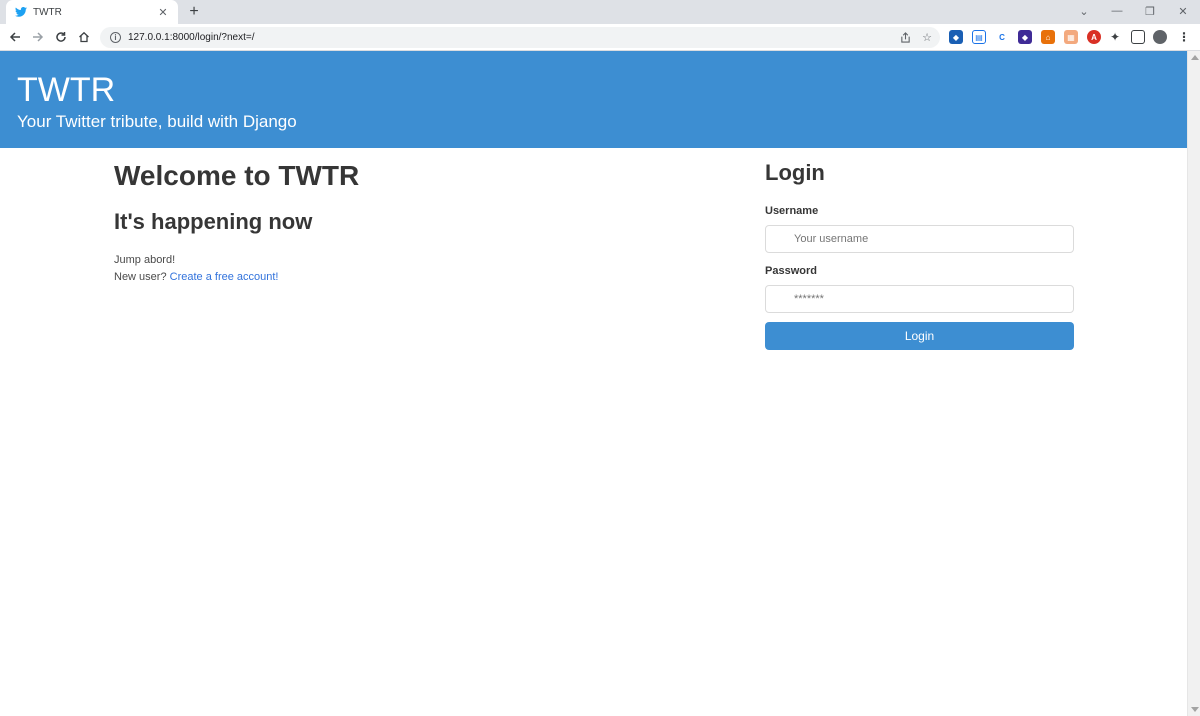 The width and height of the screenshot is (1200, 716). I want to click on jump-text: Jump abord!, so click(145, 260).